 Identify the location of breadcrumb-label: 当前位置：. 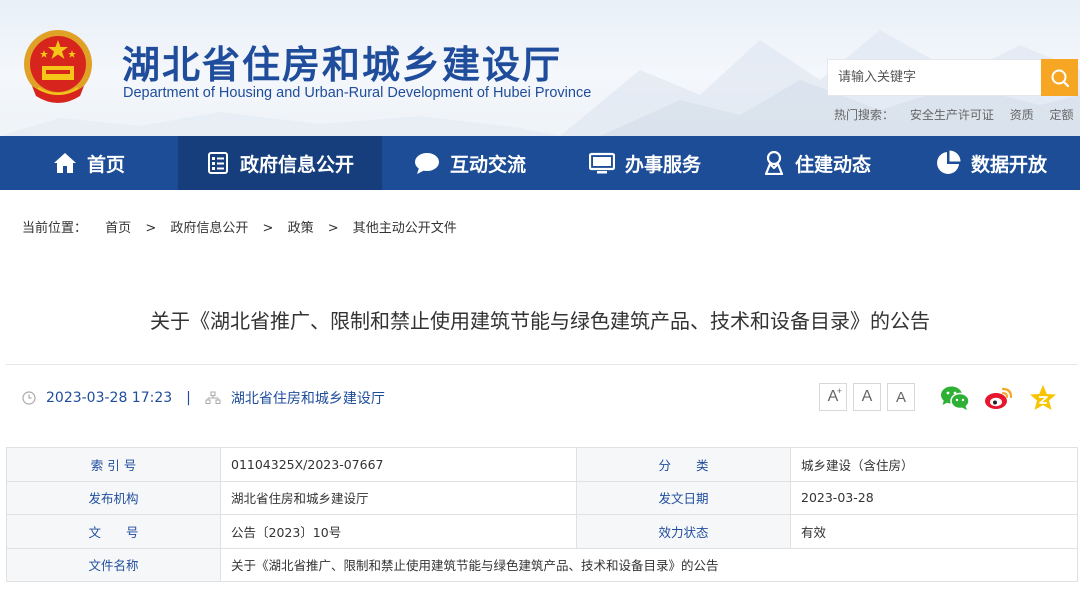
(54, 228).